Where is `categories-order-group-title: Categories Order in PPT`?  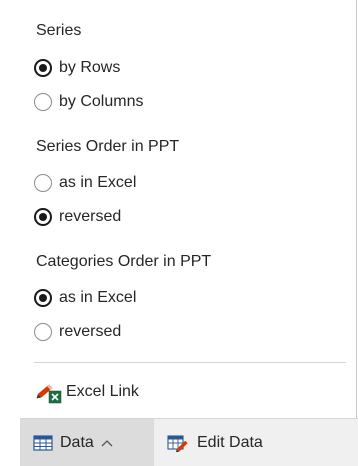 categories-order-group-title: Categories Order in PPT is located at coordinates (124, 261).